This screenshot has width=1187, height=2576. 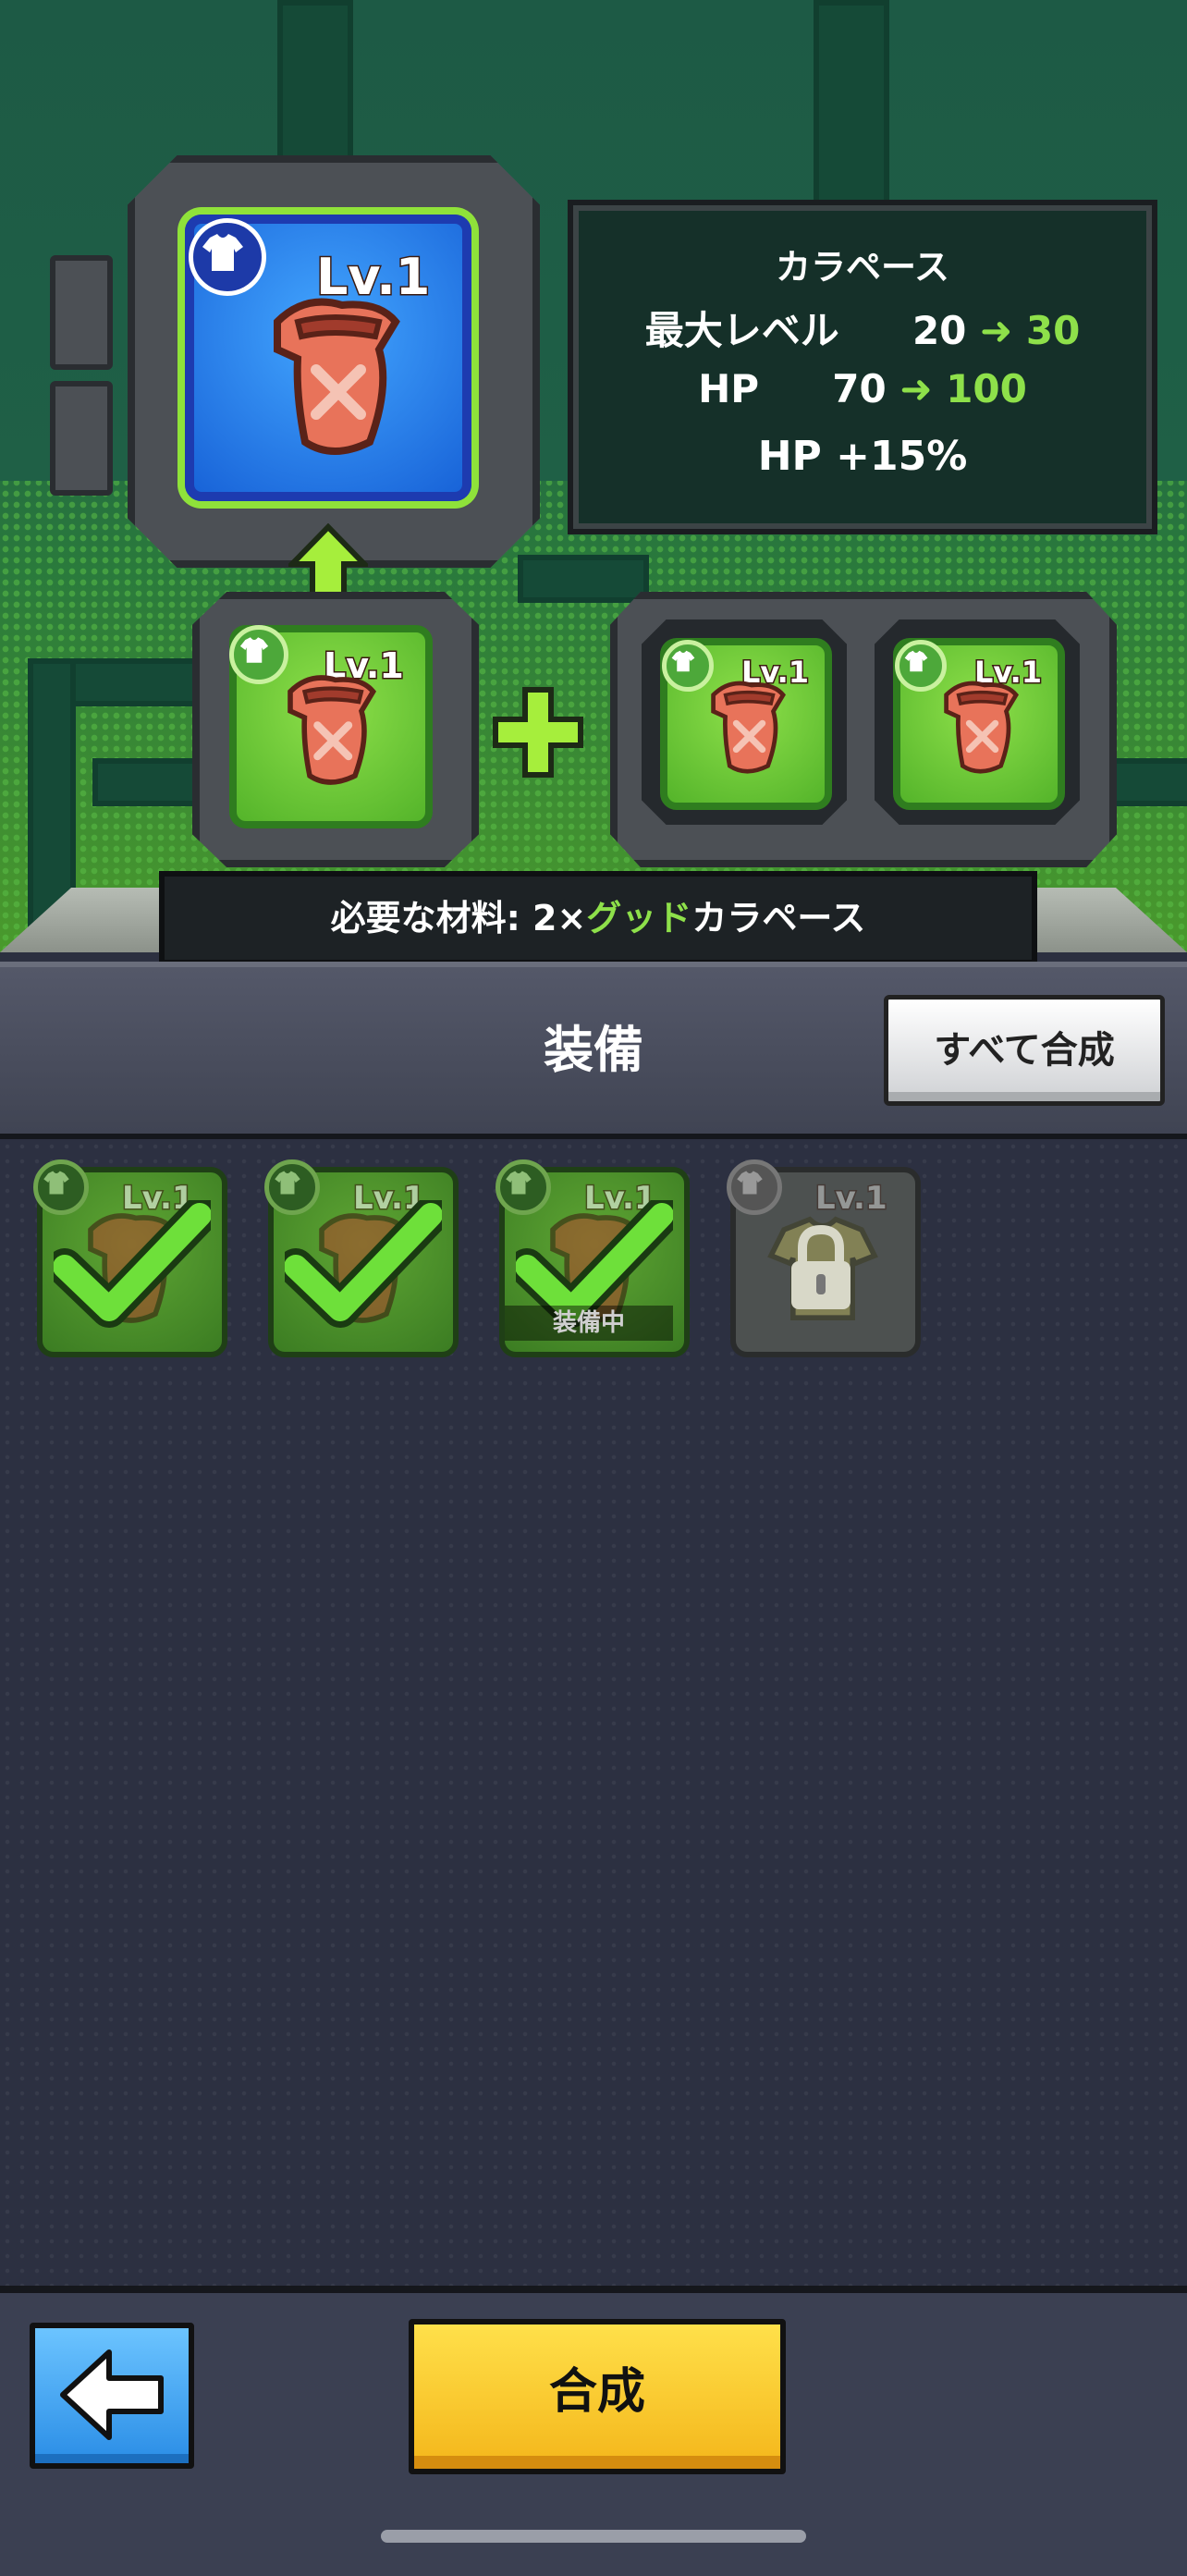 I want to click on hp-label: HP, so click(x=729, y=388).